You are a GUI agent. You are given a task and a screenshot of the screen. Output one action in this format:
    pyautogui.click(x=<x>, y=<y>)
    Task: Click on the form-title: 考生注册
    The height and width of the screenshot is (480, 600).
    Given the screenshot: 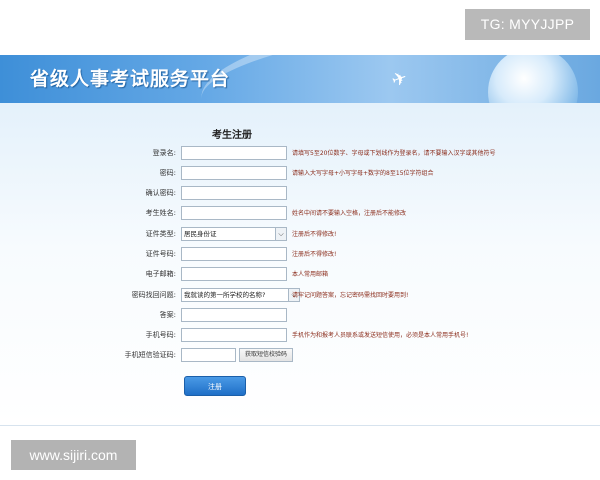 What is the action you would take?
    pyautogui.click(x=232, y=135)
    